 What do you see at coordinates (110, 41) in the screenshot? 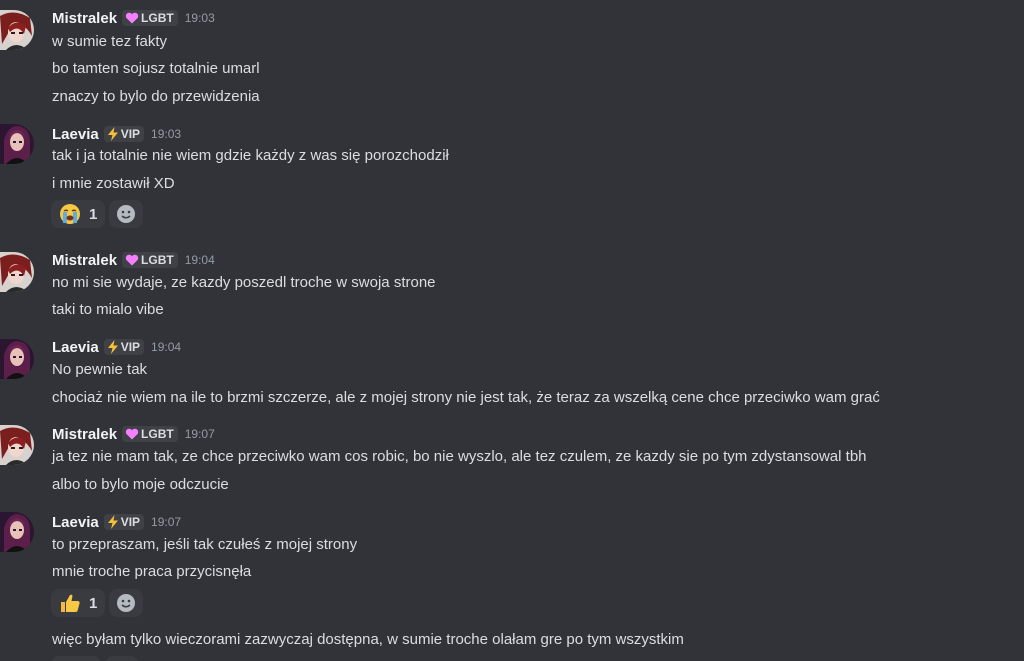
I see `message-text: w sumie tez fakty` at bounding box center [110, 41].